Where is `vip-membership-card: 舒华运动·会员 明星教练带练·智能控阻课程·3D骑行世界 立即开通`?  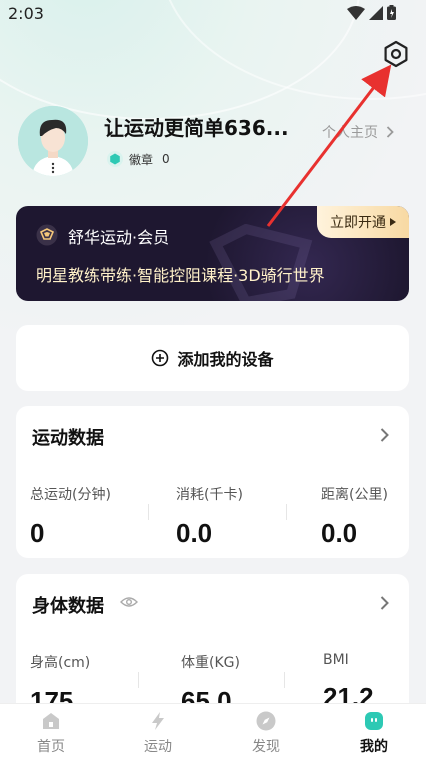
vip-membership-card: 舒华运动·会员 明星教练带练·智能控阻课程·3D骑行世界 立即开通 is located at coordinates (212, 253).